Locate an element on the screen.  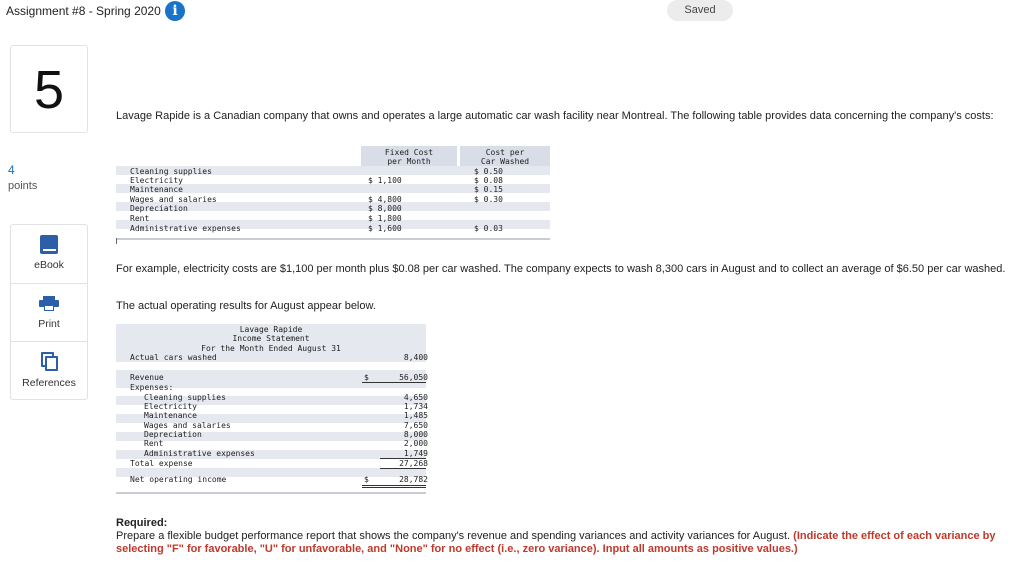
print-label: Print is located at coordinates (49, 324).